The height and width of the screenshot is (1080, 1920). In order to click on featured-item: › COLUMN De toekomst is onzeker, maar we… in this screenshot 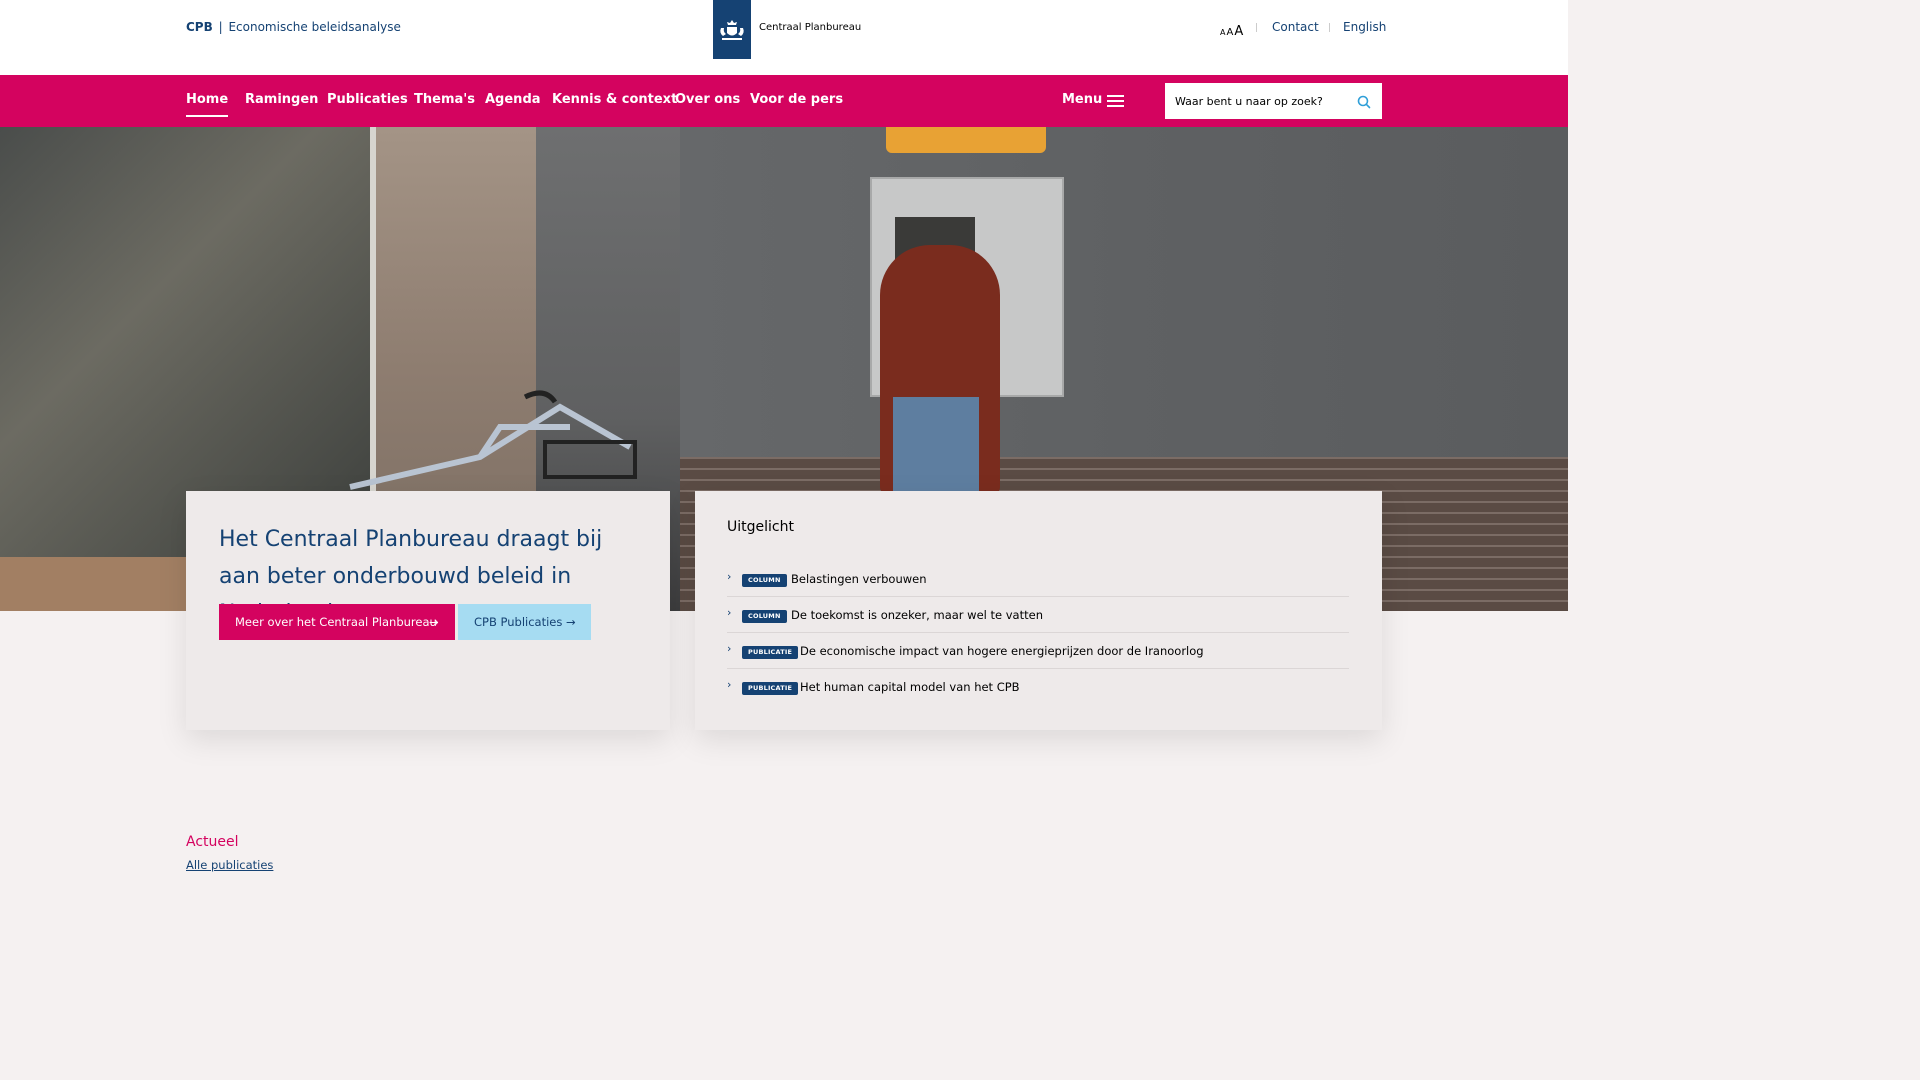, I will do `click(1038, 614)`.